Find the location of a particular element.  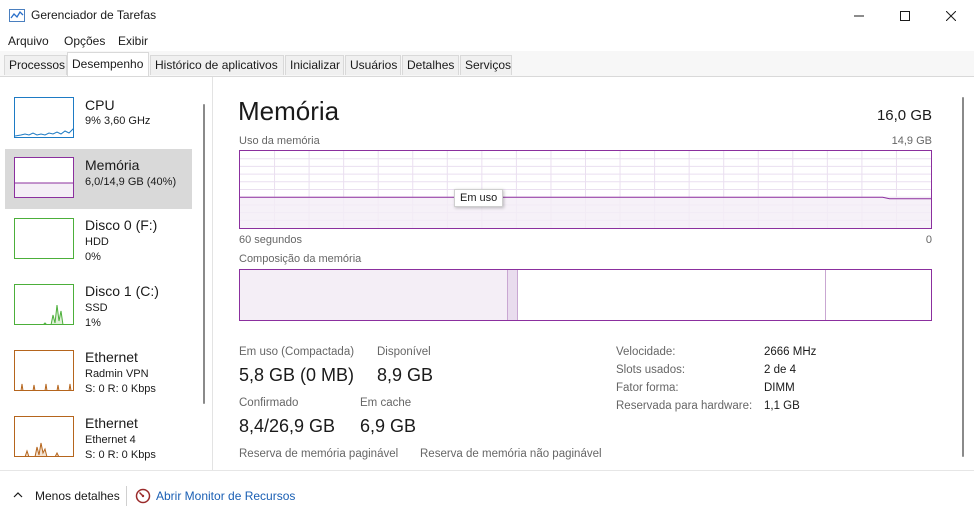

sidebar-scrollbar is located at coordinates (204, 254).